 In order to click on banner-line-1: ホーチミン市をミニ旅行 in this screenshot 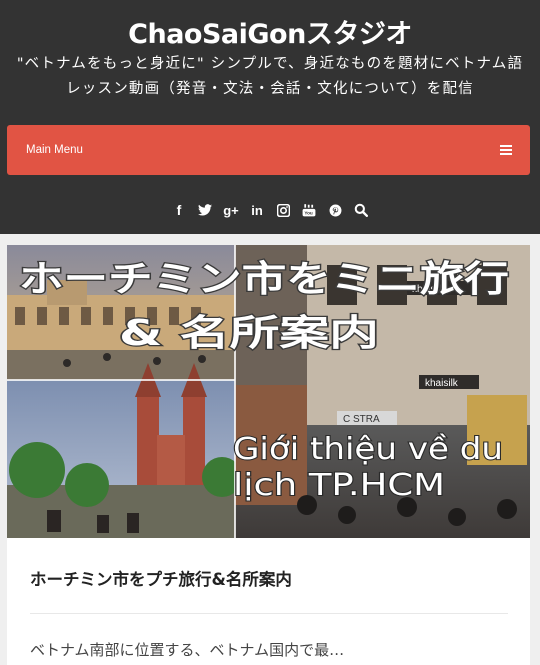, I will do `click(264, 279)`.